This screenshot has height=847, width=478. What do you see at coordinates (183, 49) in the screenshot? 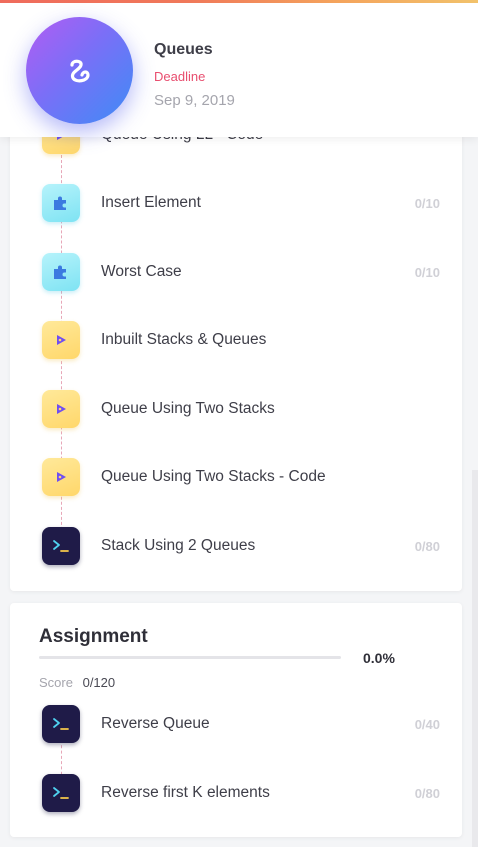
I see `module-title: Queues` at bounding box center [183, 49].